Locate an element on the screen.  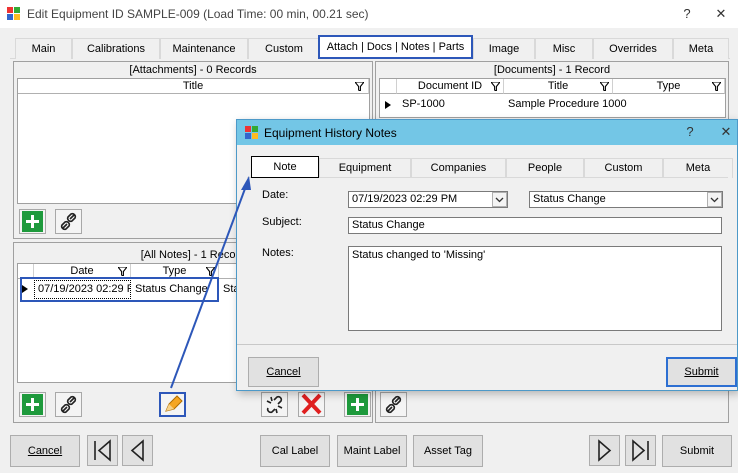
delete-note-button is located at coordinates (311, 404).